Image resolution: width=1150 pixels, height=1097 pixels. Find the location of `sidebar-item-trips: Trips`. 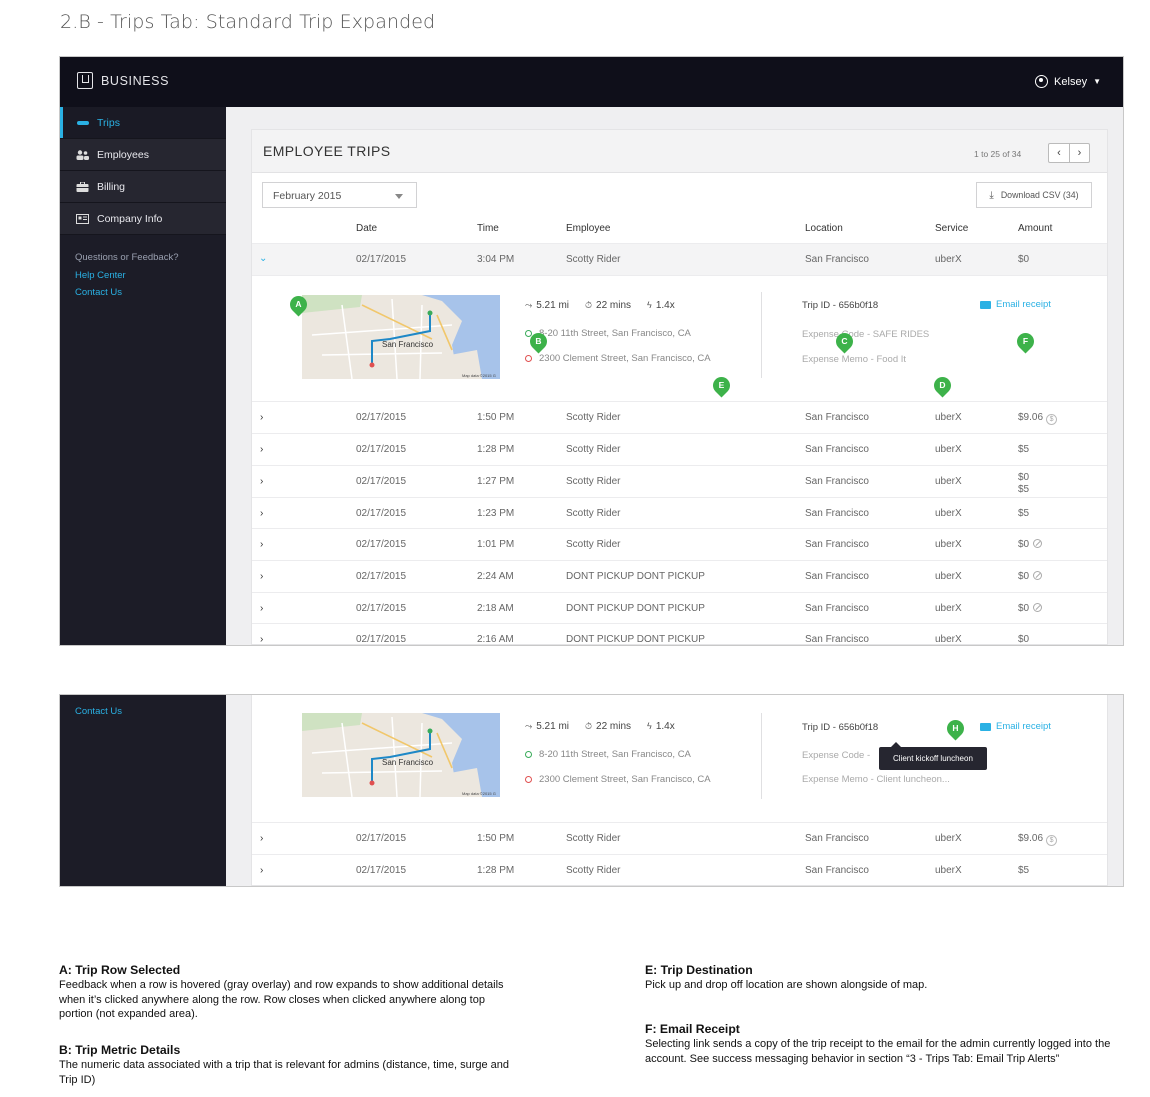

sidebar-item-trips: Trips is located at coordinates (143, 123).